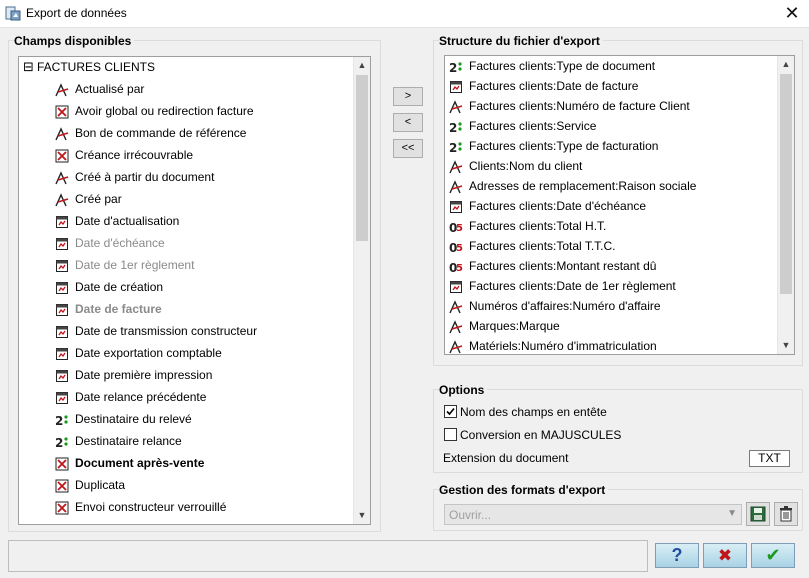 The height and width of the screenshot is (578, 809). What do you see at coordinates (186, 68) in the screenshot?
I see `tree-root: ⊟ FACTURES CLIENTS` at bounding box center [186, 68].